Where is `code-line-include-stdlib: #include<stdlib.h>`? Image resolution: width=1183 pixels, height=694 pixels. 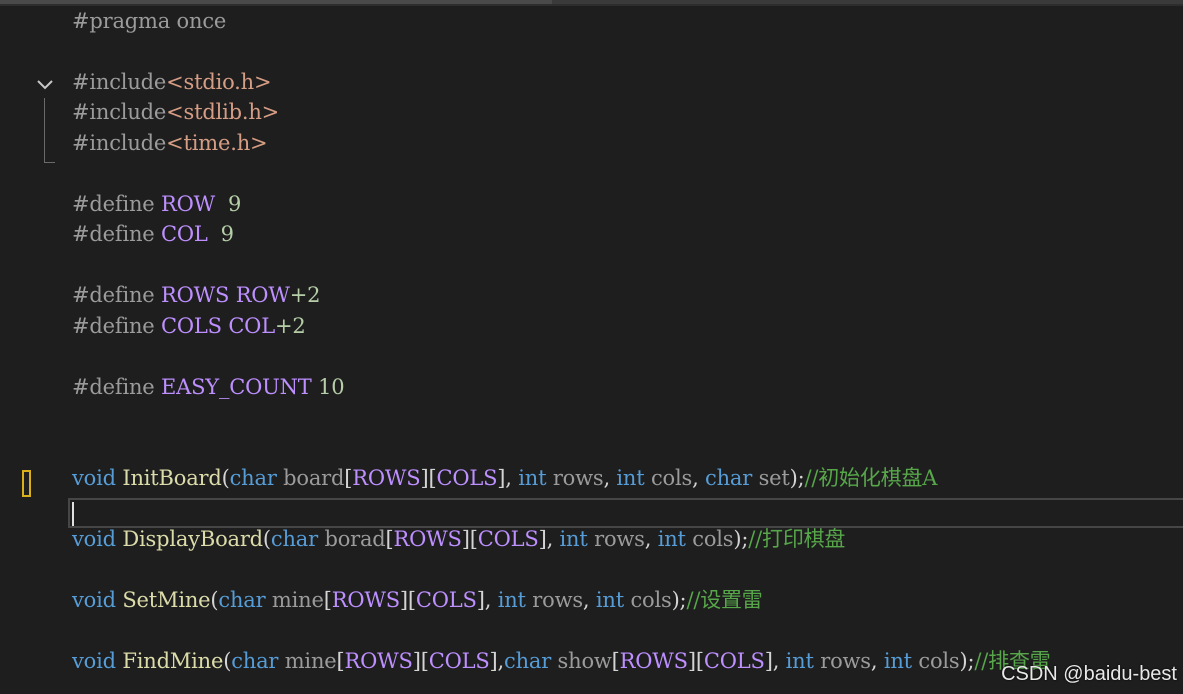
code-line-include-stdlib: #include<stdlib.h> is located at coordinates (176, 112).